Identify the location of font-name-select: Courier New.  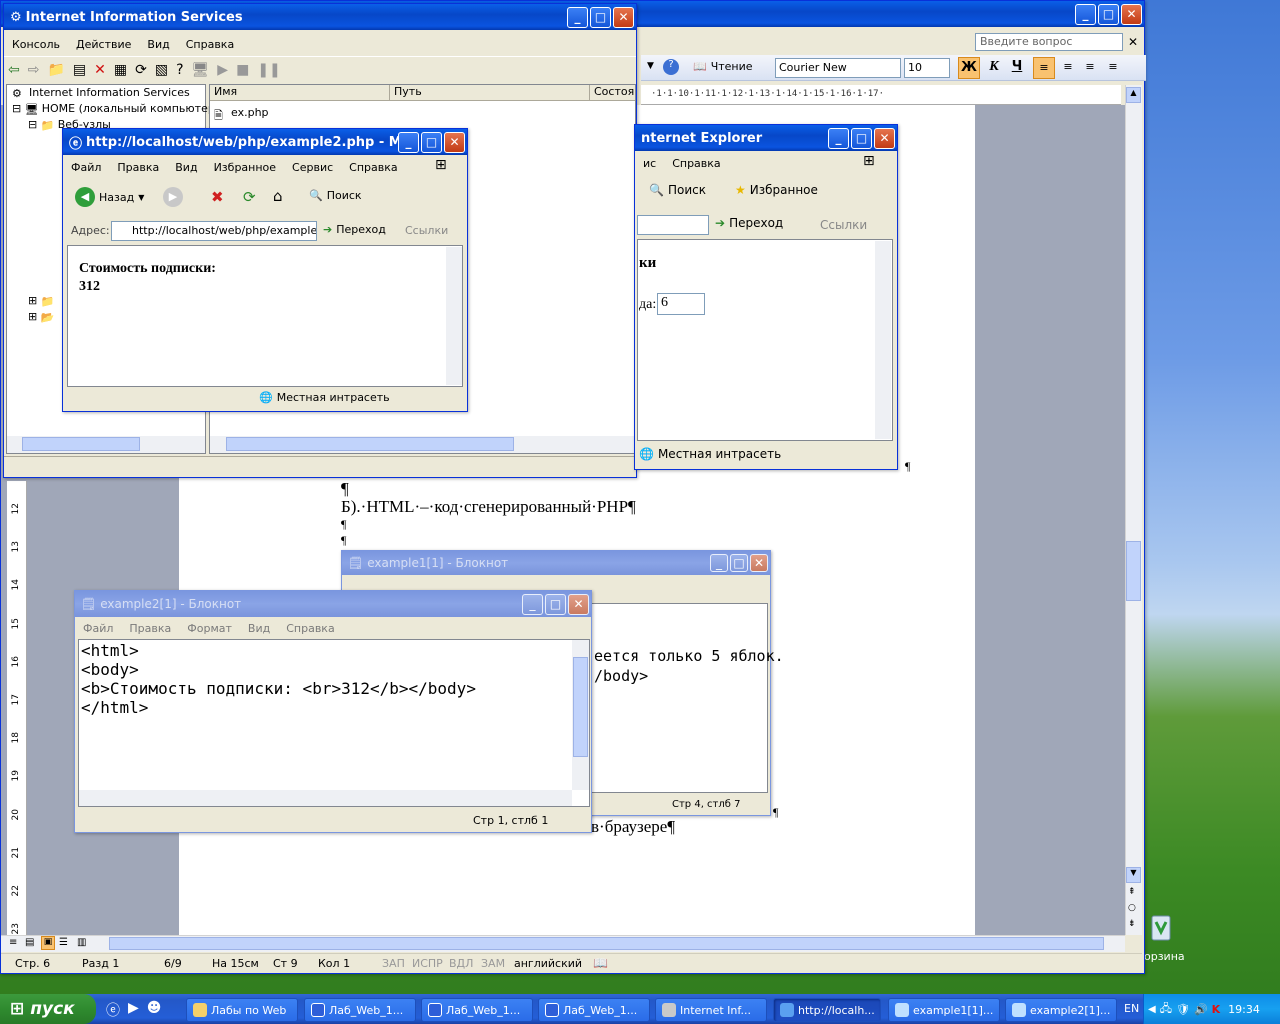
(838, 68).